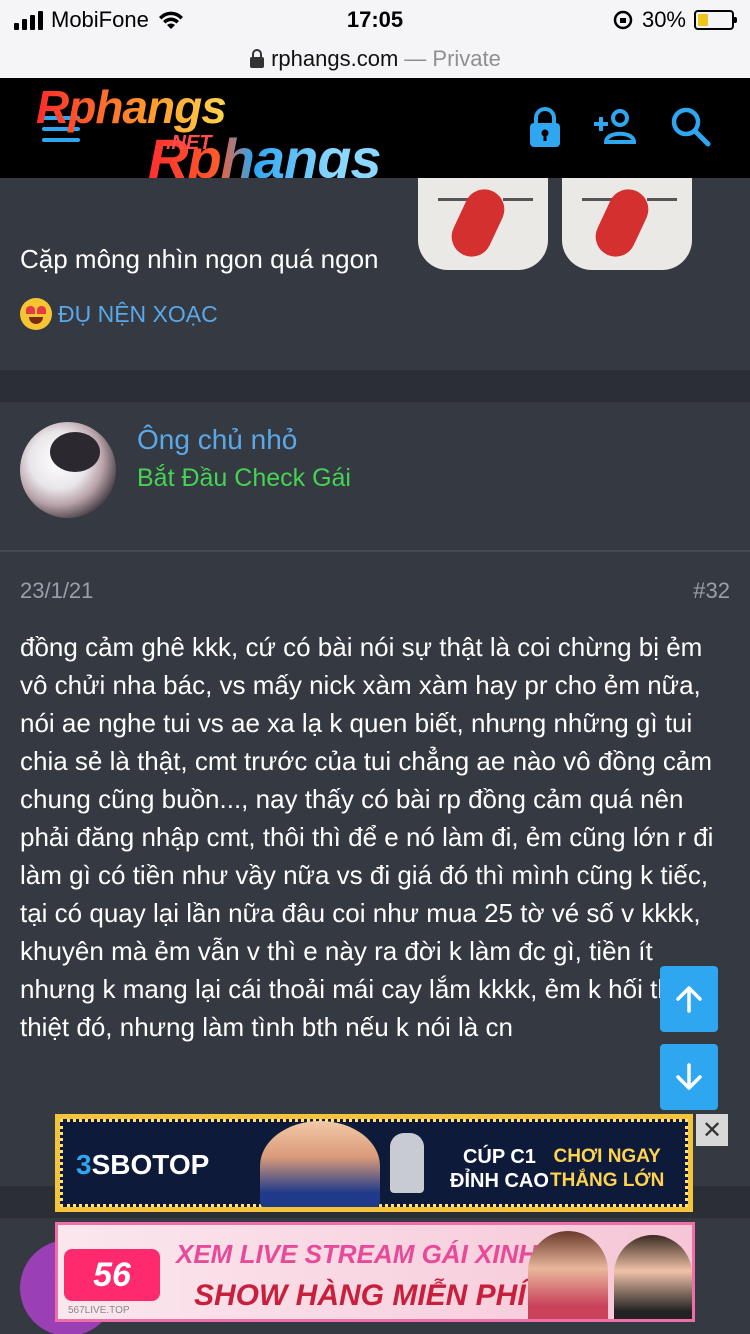 This screenshot has width=750, height=1334. I want to click on scroll-bottom-button, so click(689, 1077).